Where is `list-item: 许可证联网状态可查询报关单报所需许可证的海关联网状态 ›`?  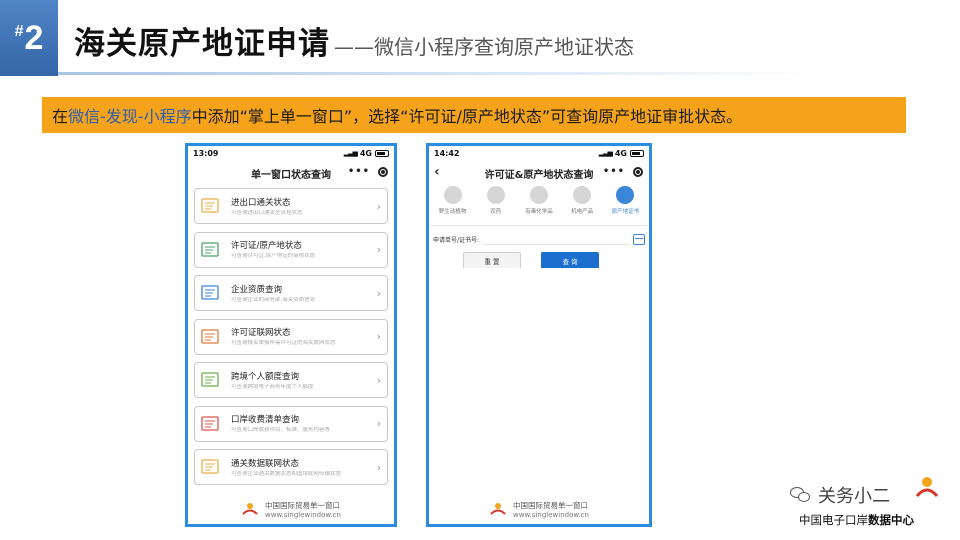
list-item: 许可证联网状态可查询报关单报所需许可证的海关联网状态 › is located at coordinates (291, 336).